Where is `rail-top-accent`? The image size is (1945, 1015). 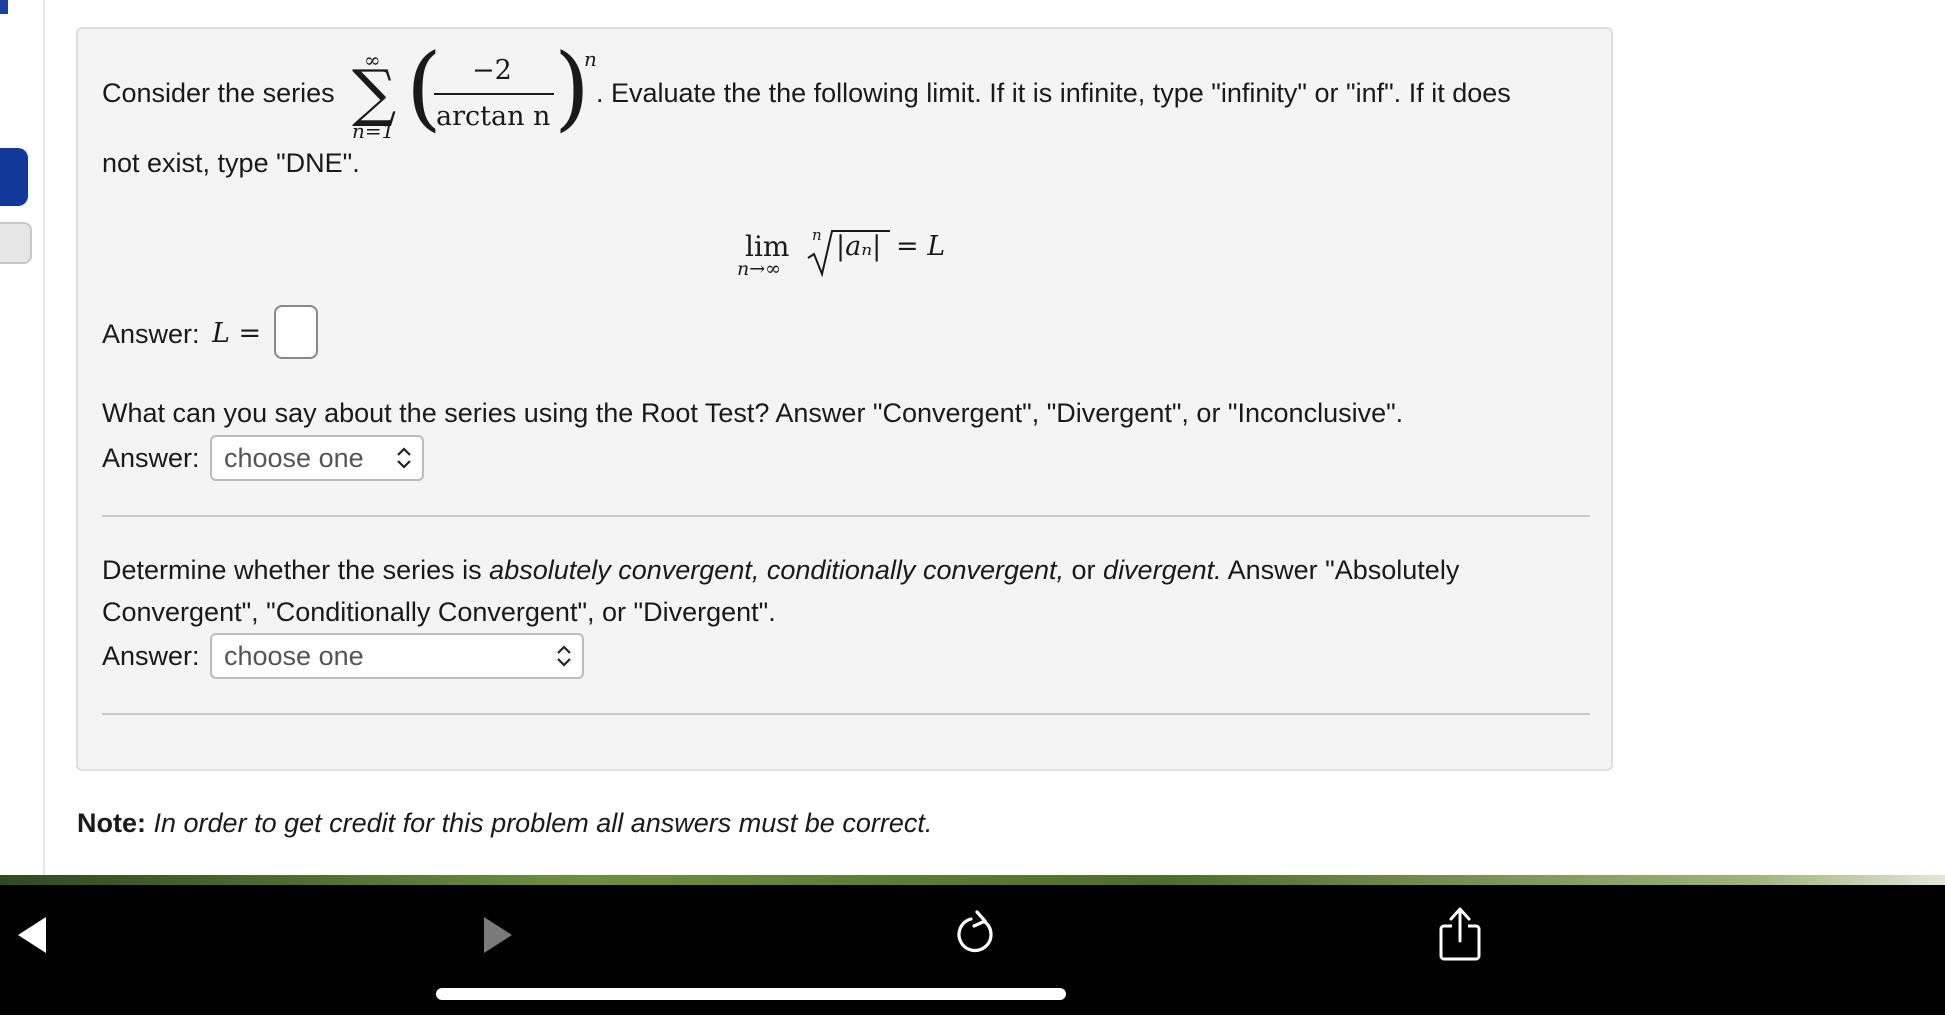 rail-top-accent is located at coordinates (4, 7).